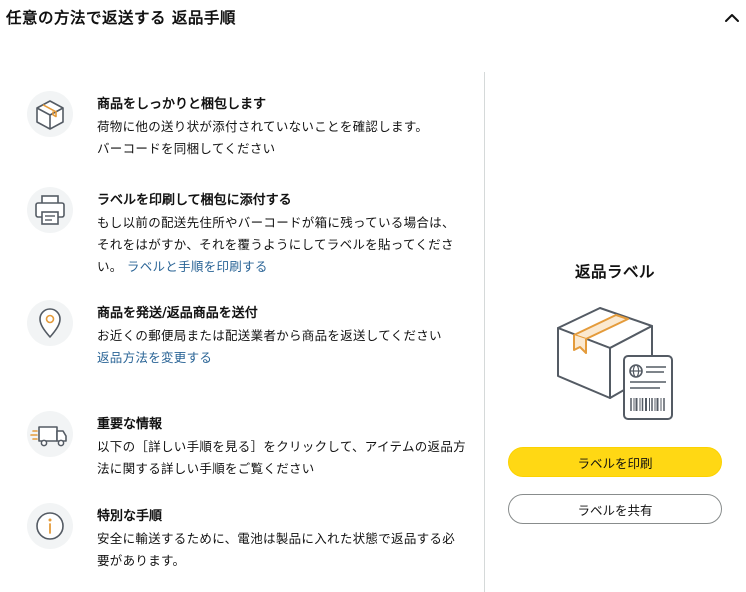 Image resolution: width=746 pixels, height=592 pixels. I want to click on change-return-method-link: 返品方法を変更する, so click(282, 358).